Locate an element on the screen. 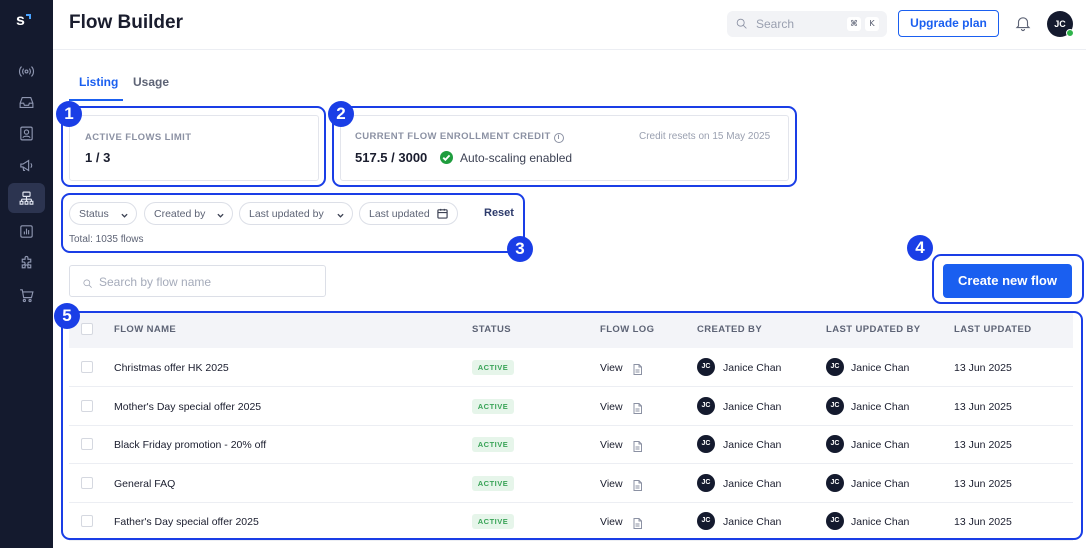  upgrade-plan-button: Upgrade plan is located at coordinates (948, 23).